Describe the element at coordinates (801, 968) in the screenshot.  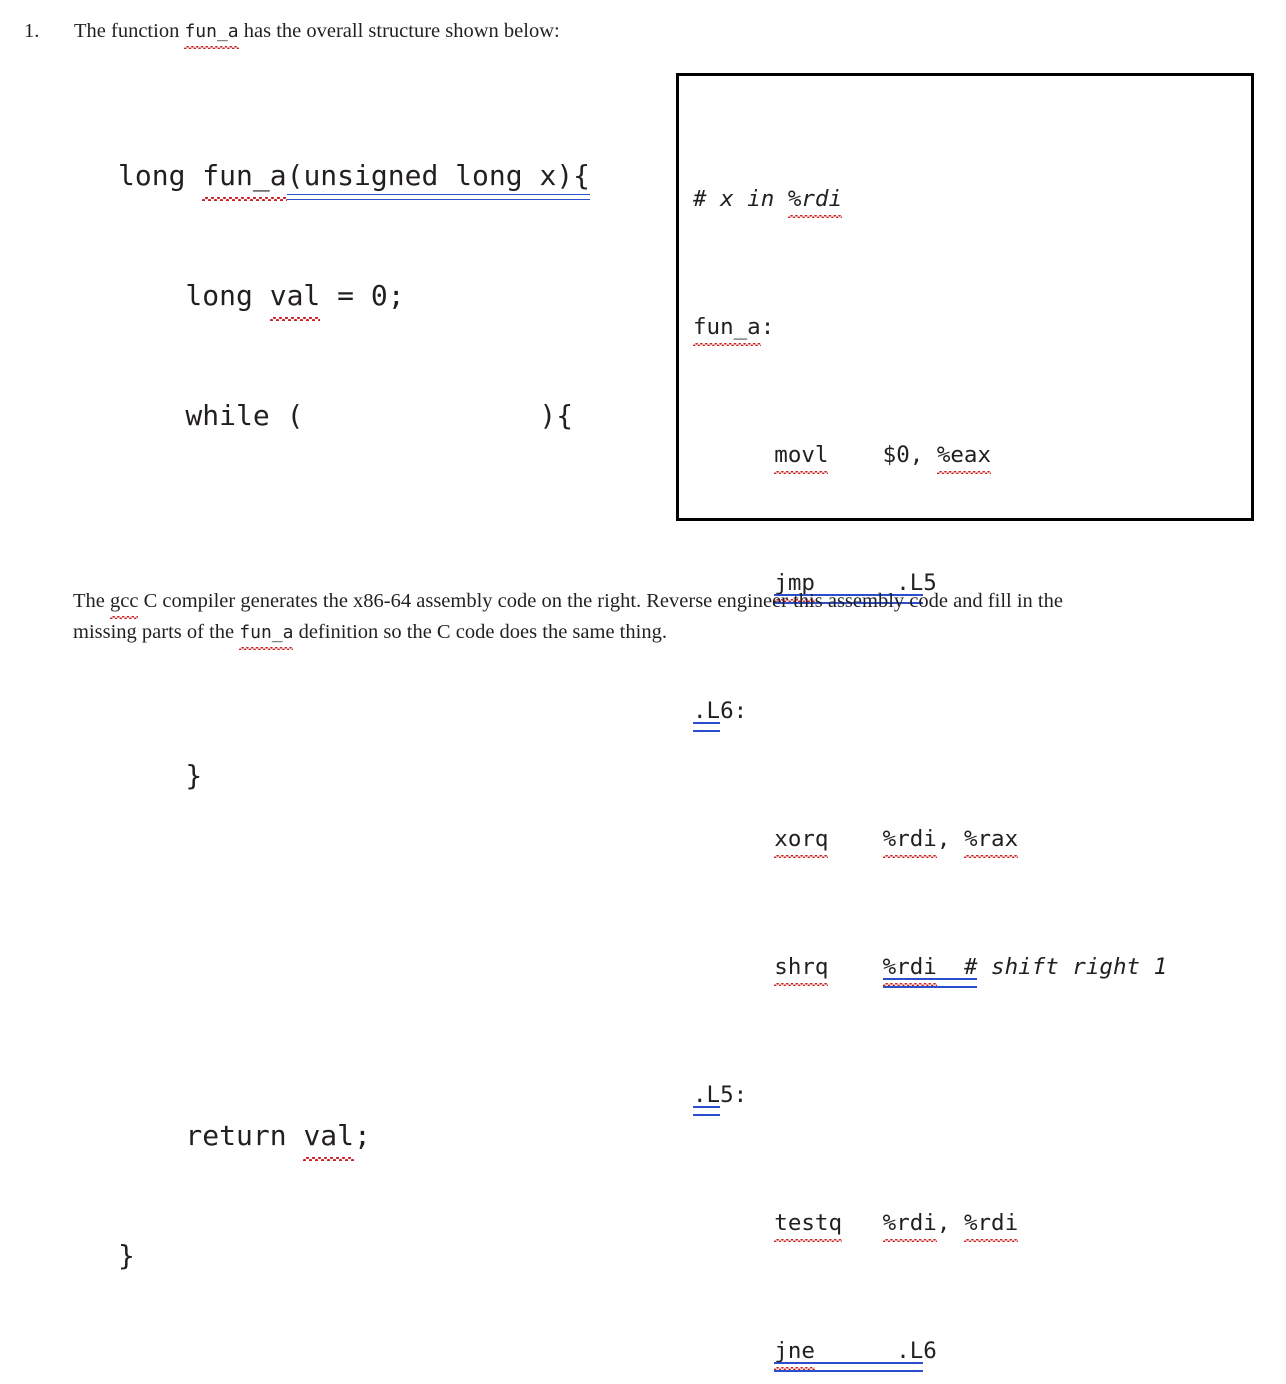
I see `asm-shrq-mnemonic: shrq` at that location.